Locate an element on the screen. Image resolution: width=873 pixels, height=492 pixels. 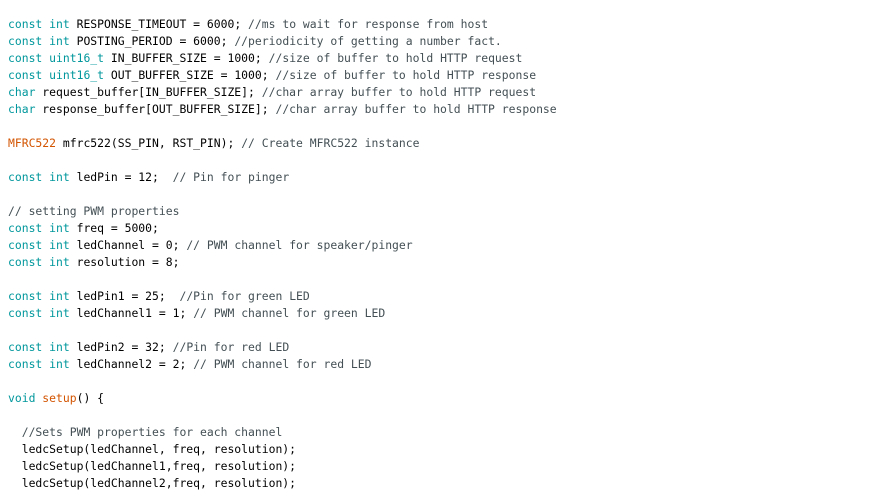
code-text: request_buffer[IN_BUFFER_SIZE]; is located at coordinates (148, 92).